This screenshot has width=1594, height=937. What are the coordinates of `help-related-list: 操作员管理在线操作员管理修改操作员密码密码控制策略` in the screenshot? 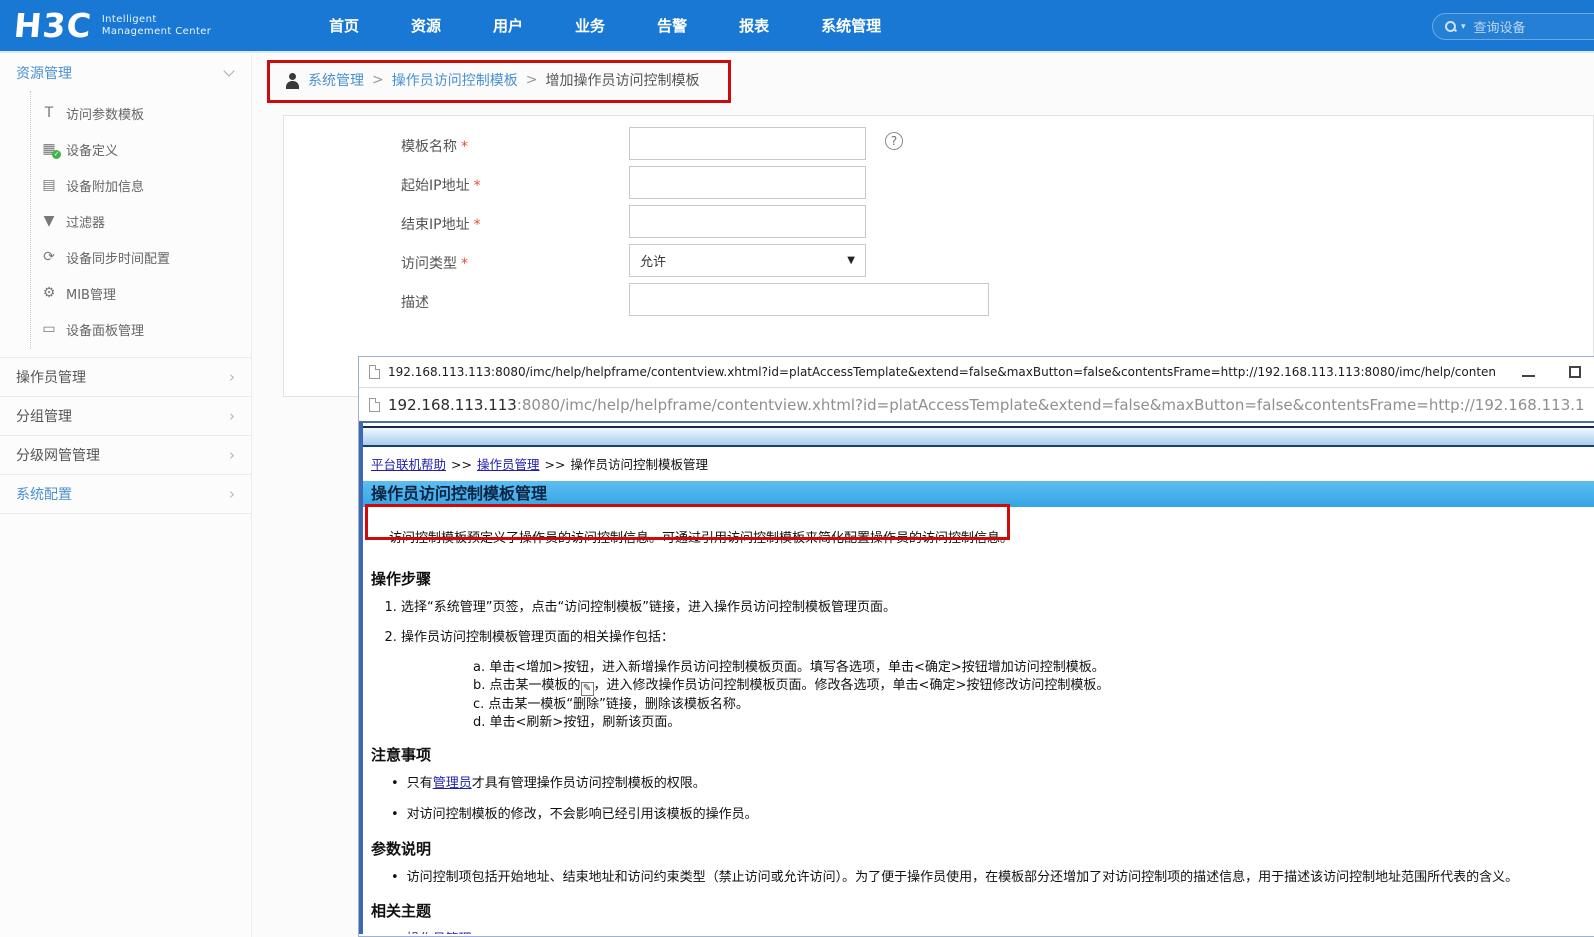 It's located at (989, 932).